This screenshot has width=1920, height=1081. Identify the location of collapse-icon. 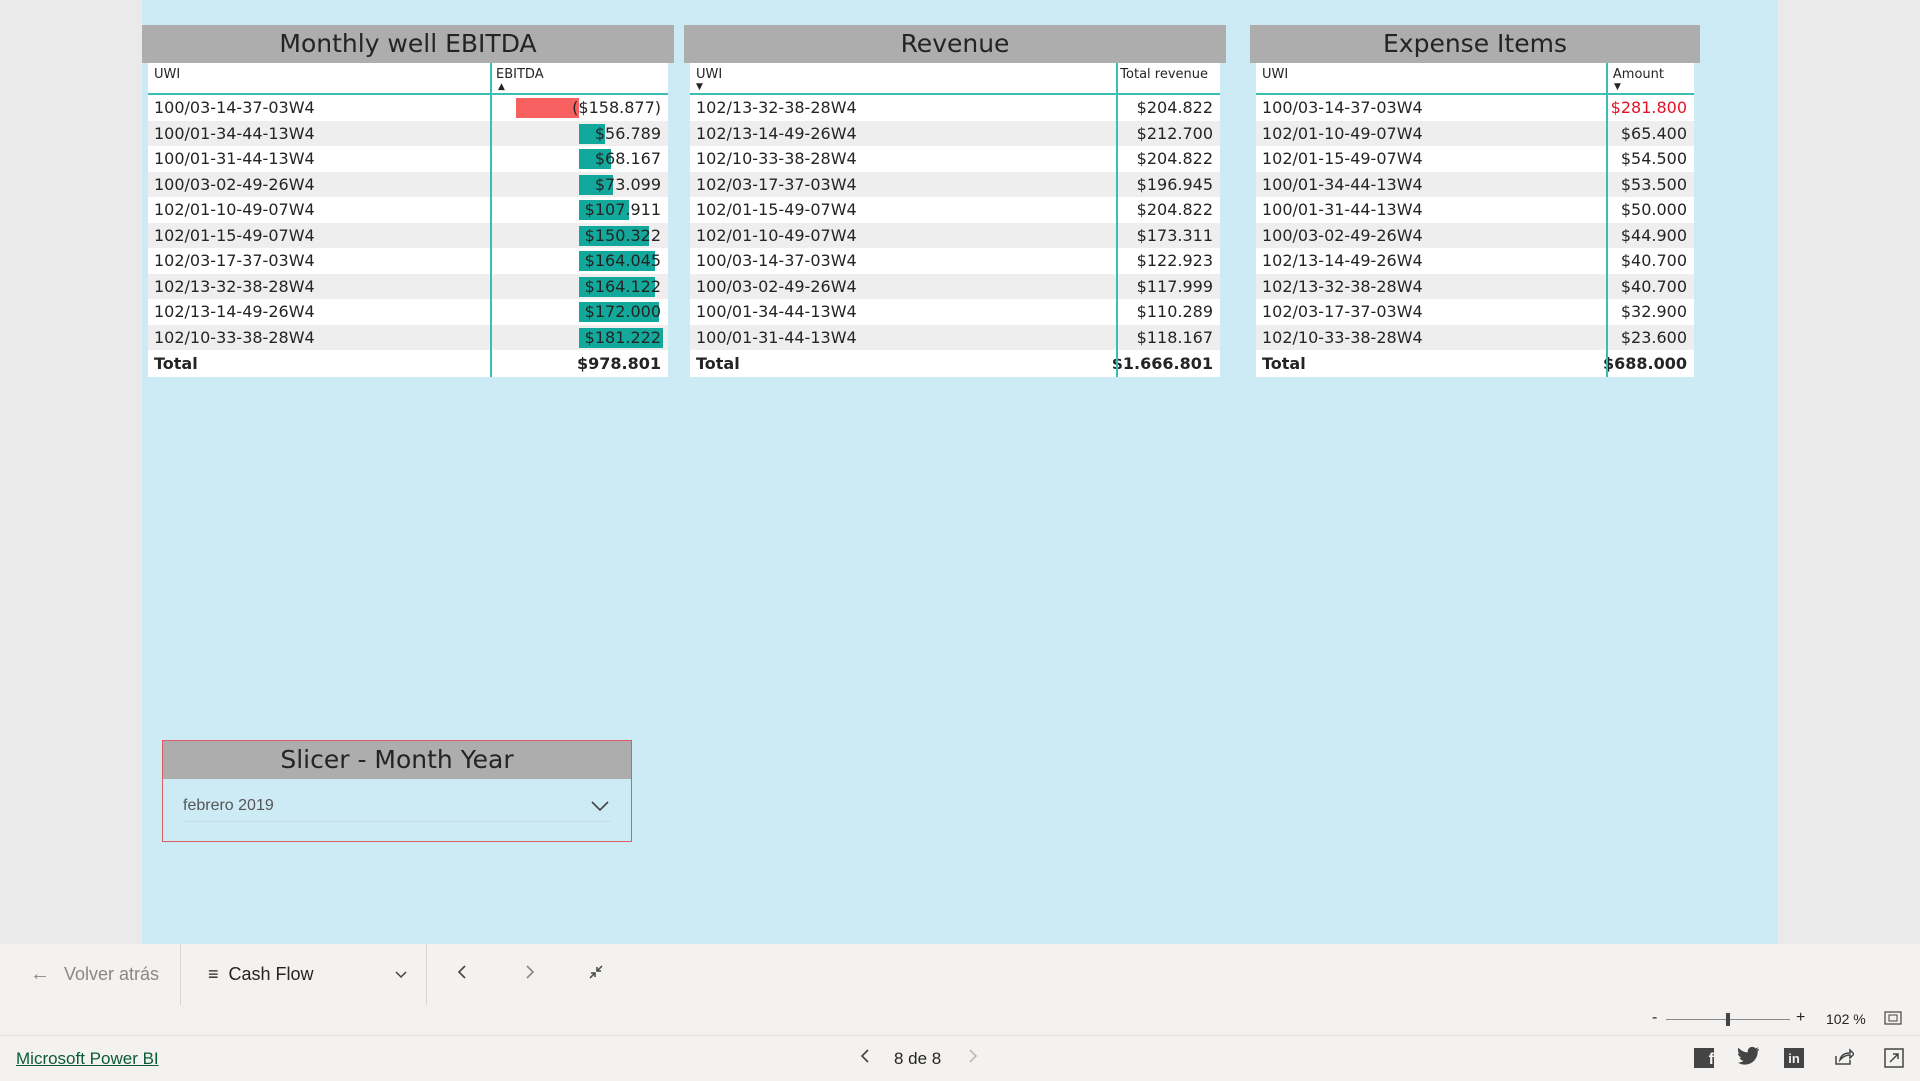
(596, 972).